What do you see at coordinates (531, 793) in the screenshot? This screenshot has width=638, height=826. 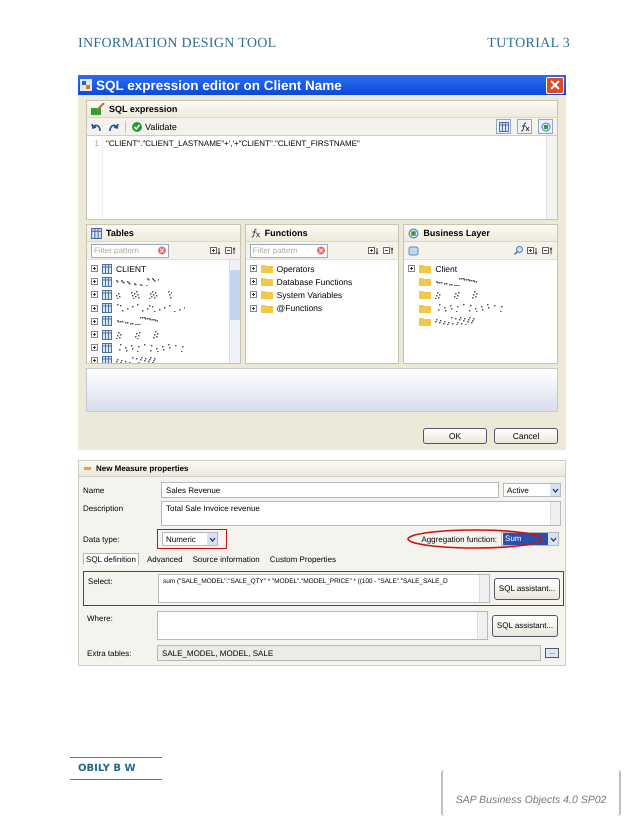 I see `product-label: SAP Business Objects 4.0 SP02` at bounding box center [531, 793].